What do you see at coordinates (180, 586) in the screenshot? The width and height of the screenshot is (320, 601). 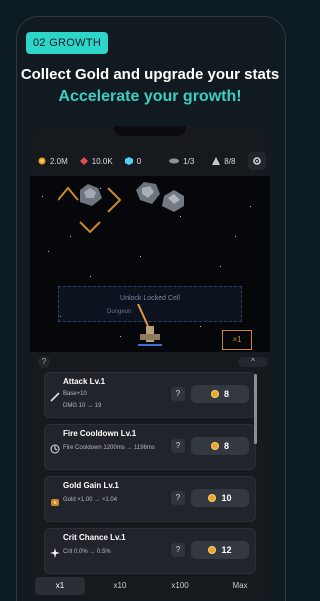 I see `tab-x100: x100` at bounding box center [180, 586].